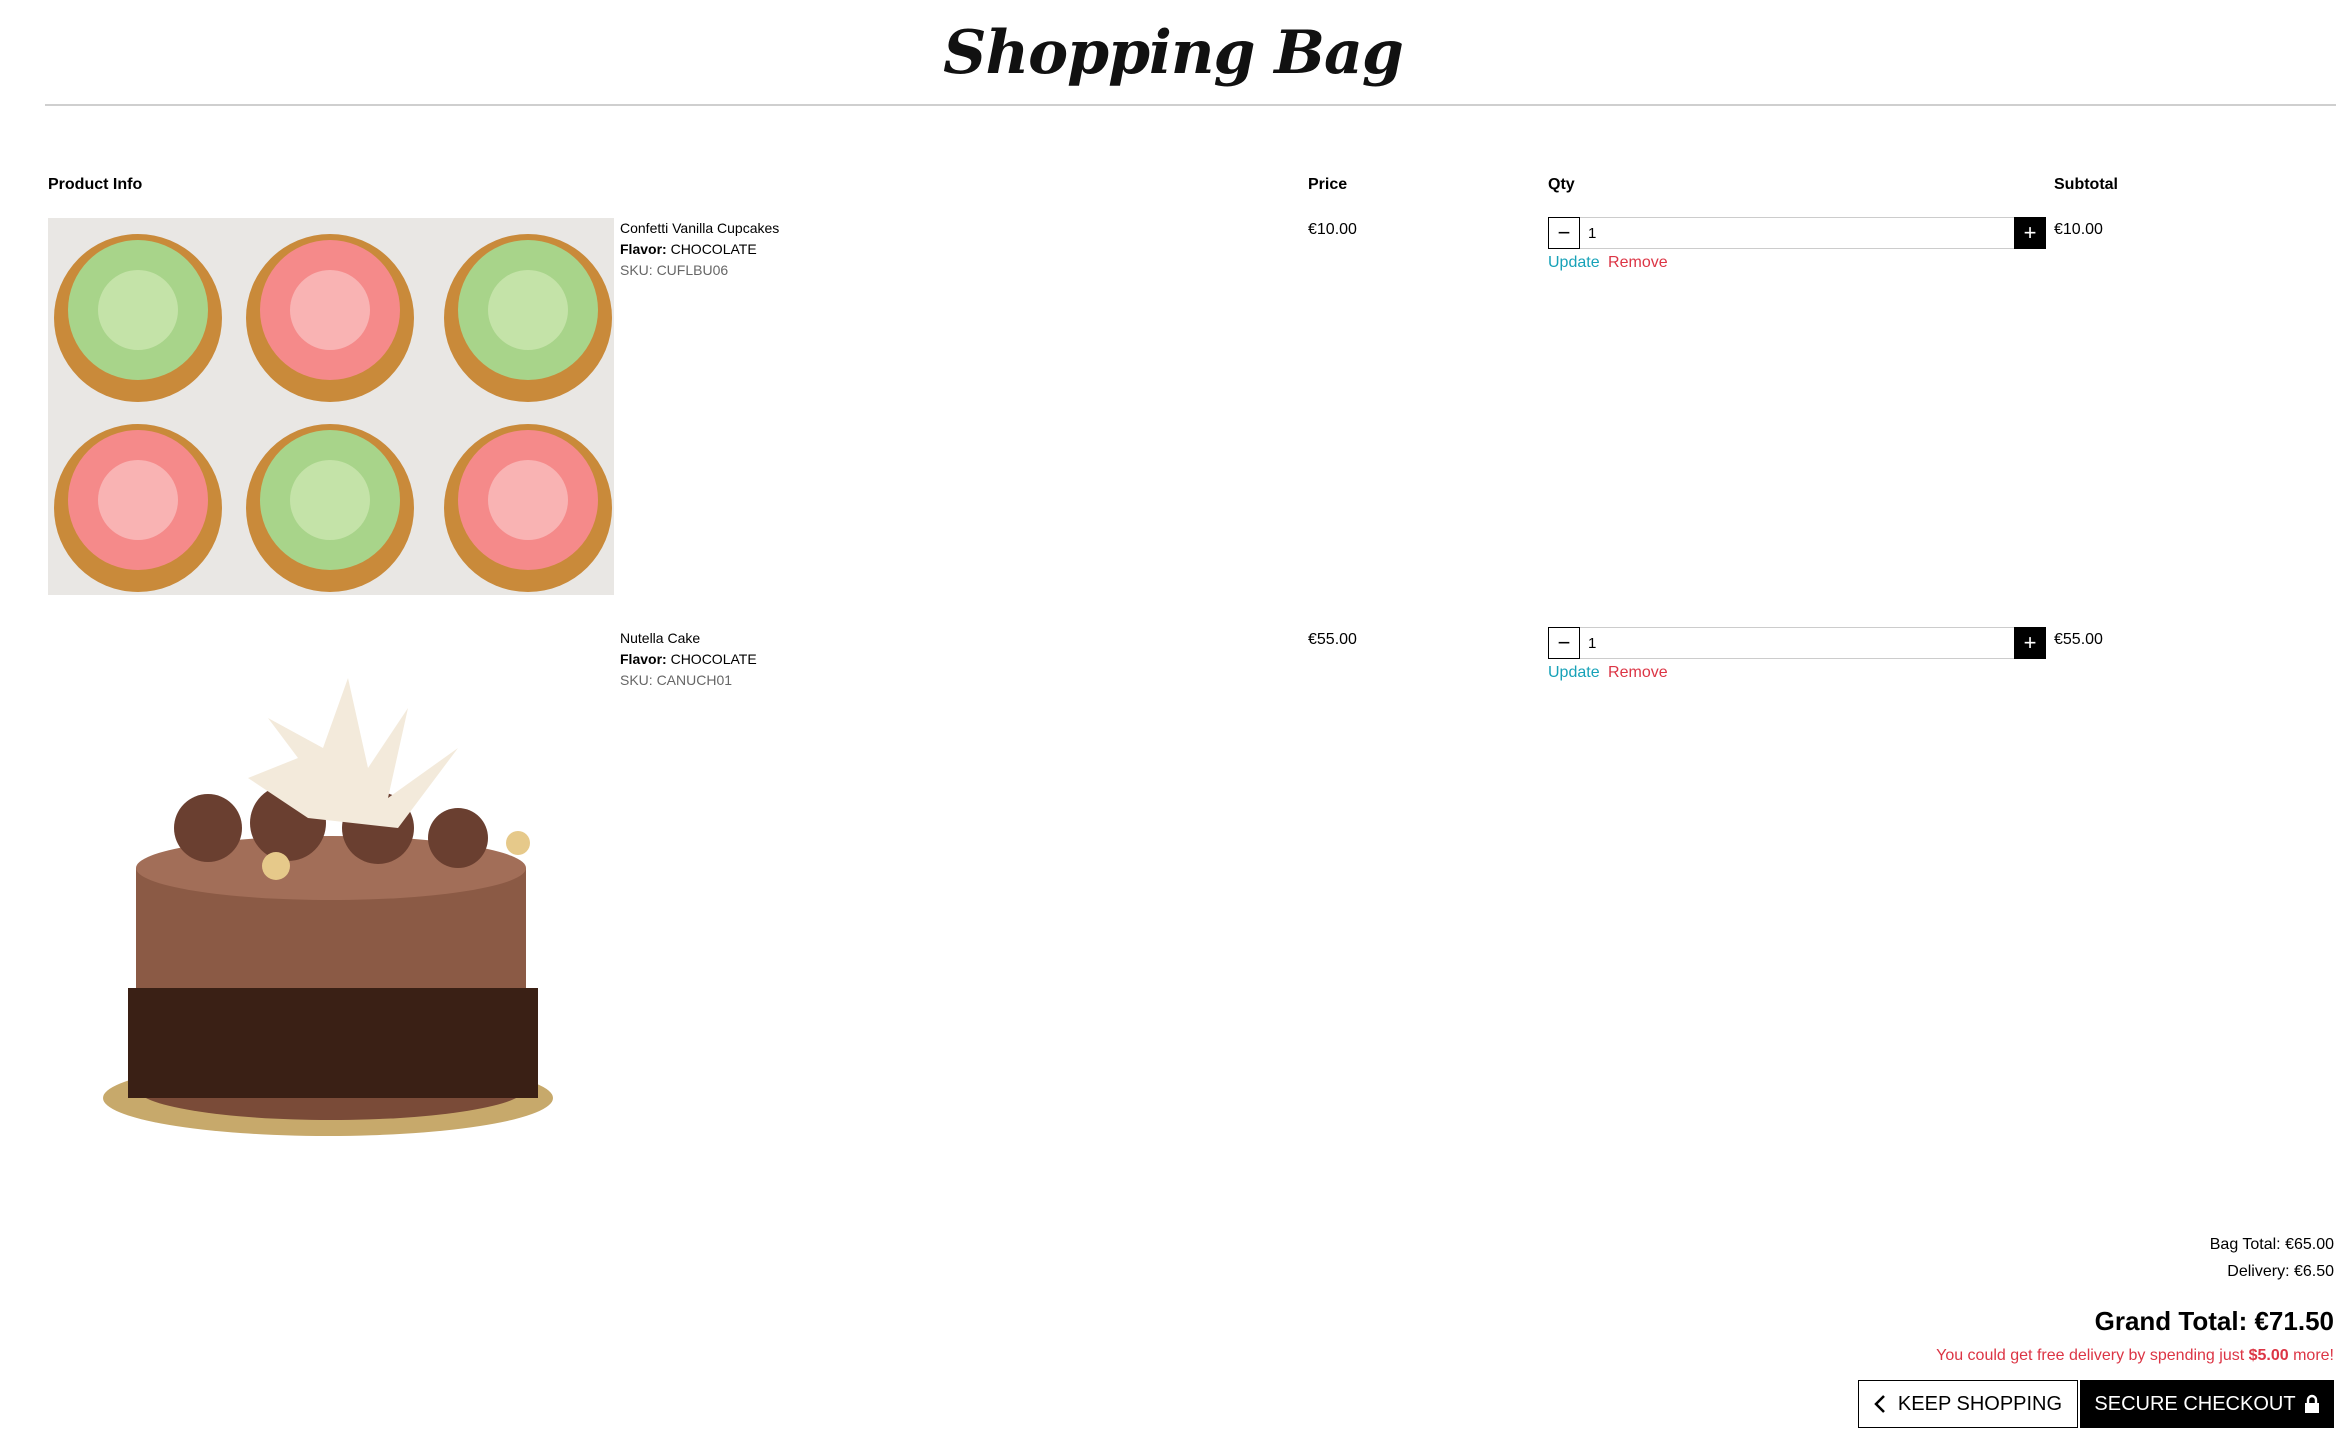  I want to click on page-title: Shopping Bag, so click(1173, 53).